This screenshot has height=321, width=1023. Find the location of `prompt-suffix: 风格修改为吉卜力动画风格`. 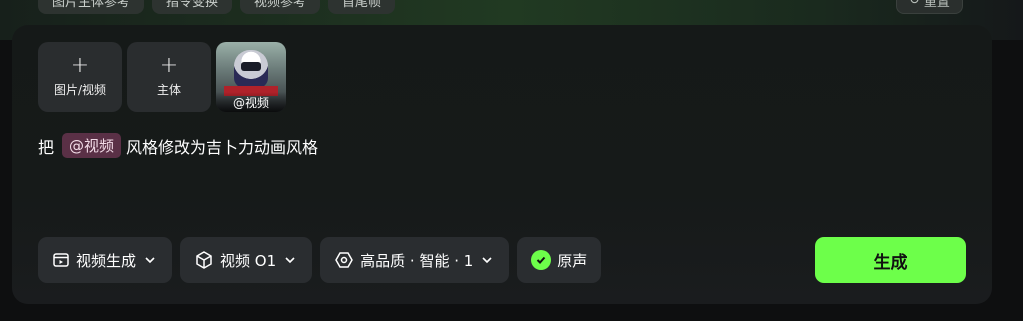

prompt-suffix: 风格修改为吉卜力动画风格 is located at coordinates (222, 147).